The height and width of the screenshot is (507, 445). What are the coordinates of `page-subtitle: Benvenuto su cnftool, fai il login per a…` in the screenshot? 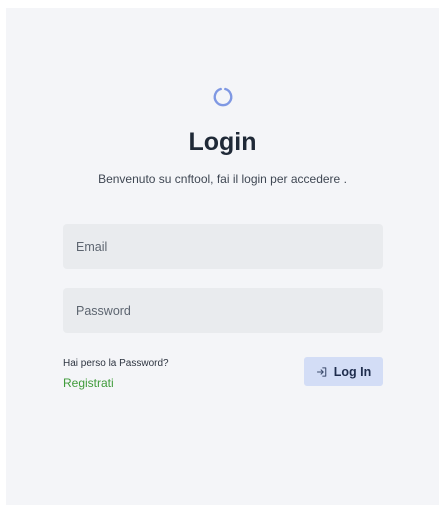 It's located at (222, 179).